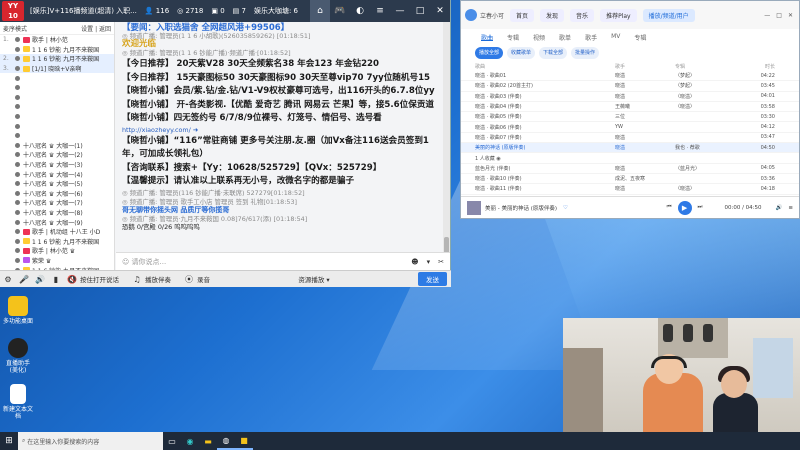 The height and width of the screenshot is (450, 800). What do you see at coordinates (539, 37) in the screenshot?
I see `nav-videos: 视频` at bounding box center [539, 37].